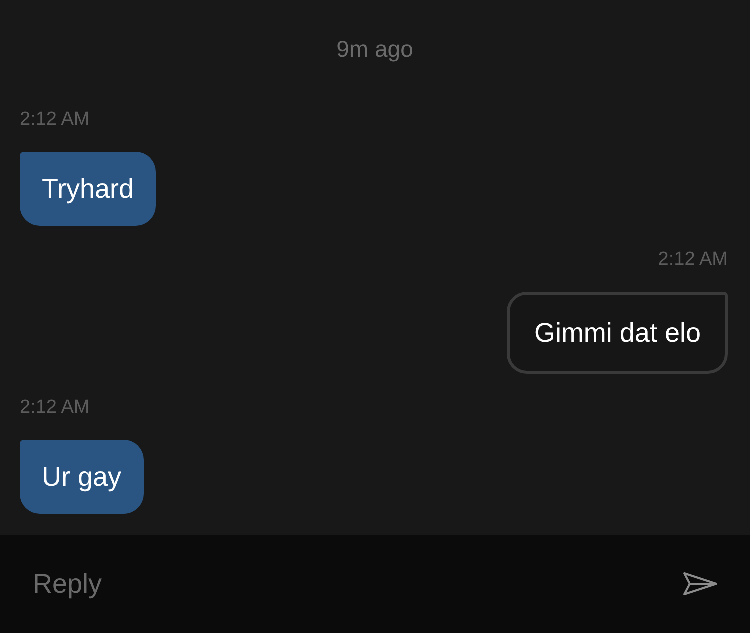 This screenshot has width=750, height=633. I want to click on relative-time-label: 9m ago, so click(375, 49).